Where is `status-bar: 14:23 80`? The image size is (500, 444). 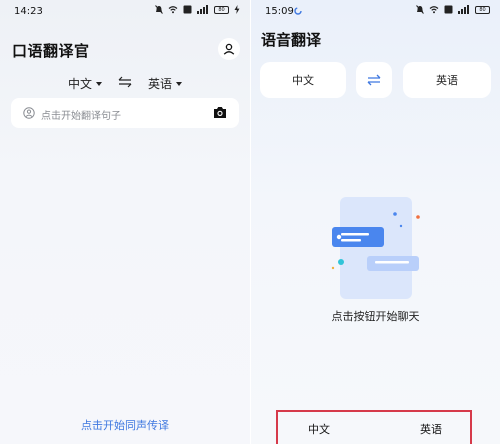
status-bar: 14:23 80 is located at coordinates (125, 11).